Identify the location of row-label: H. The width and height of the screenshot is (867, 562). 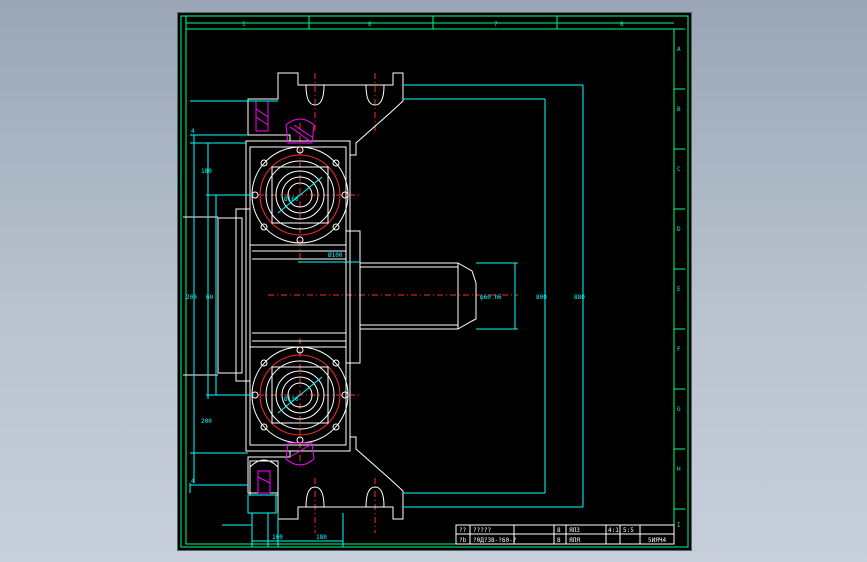
(679, 469).